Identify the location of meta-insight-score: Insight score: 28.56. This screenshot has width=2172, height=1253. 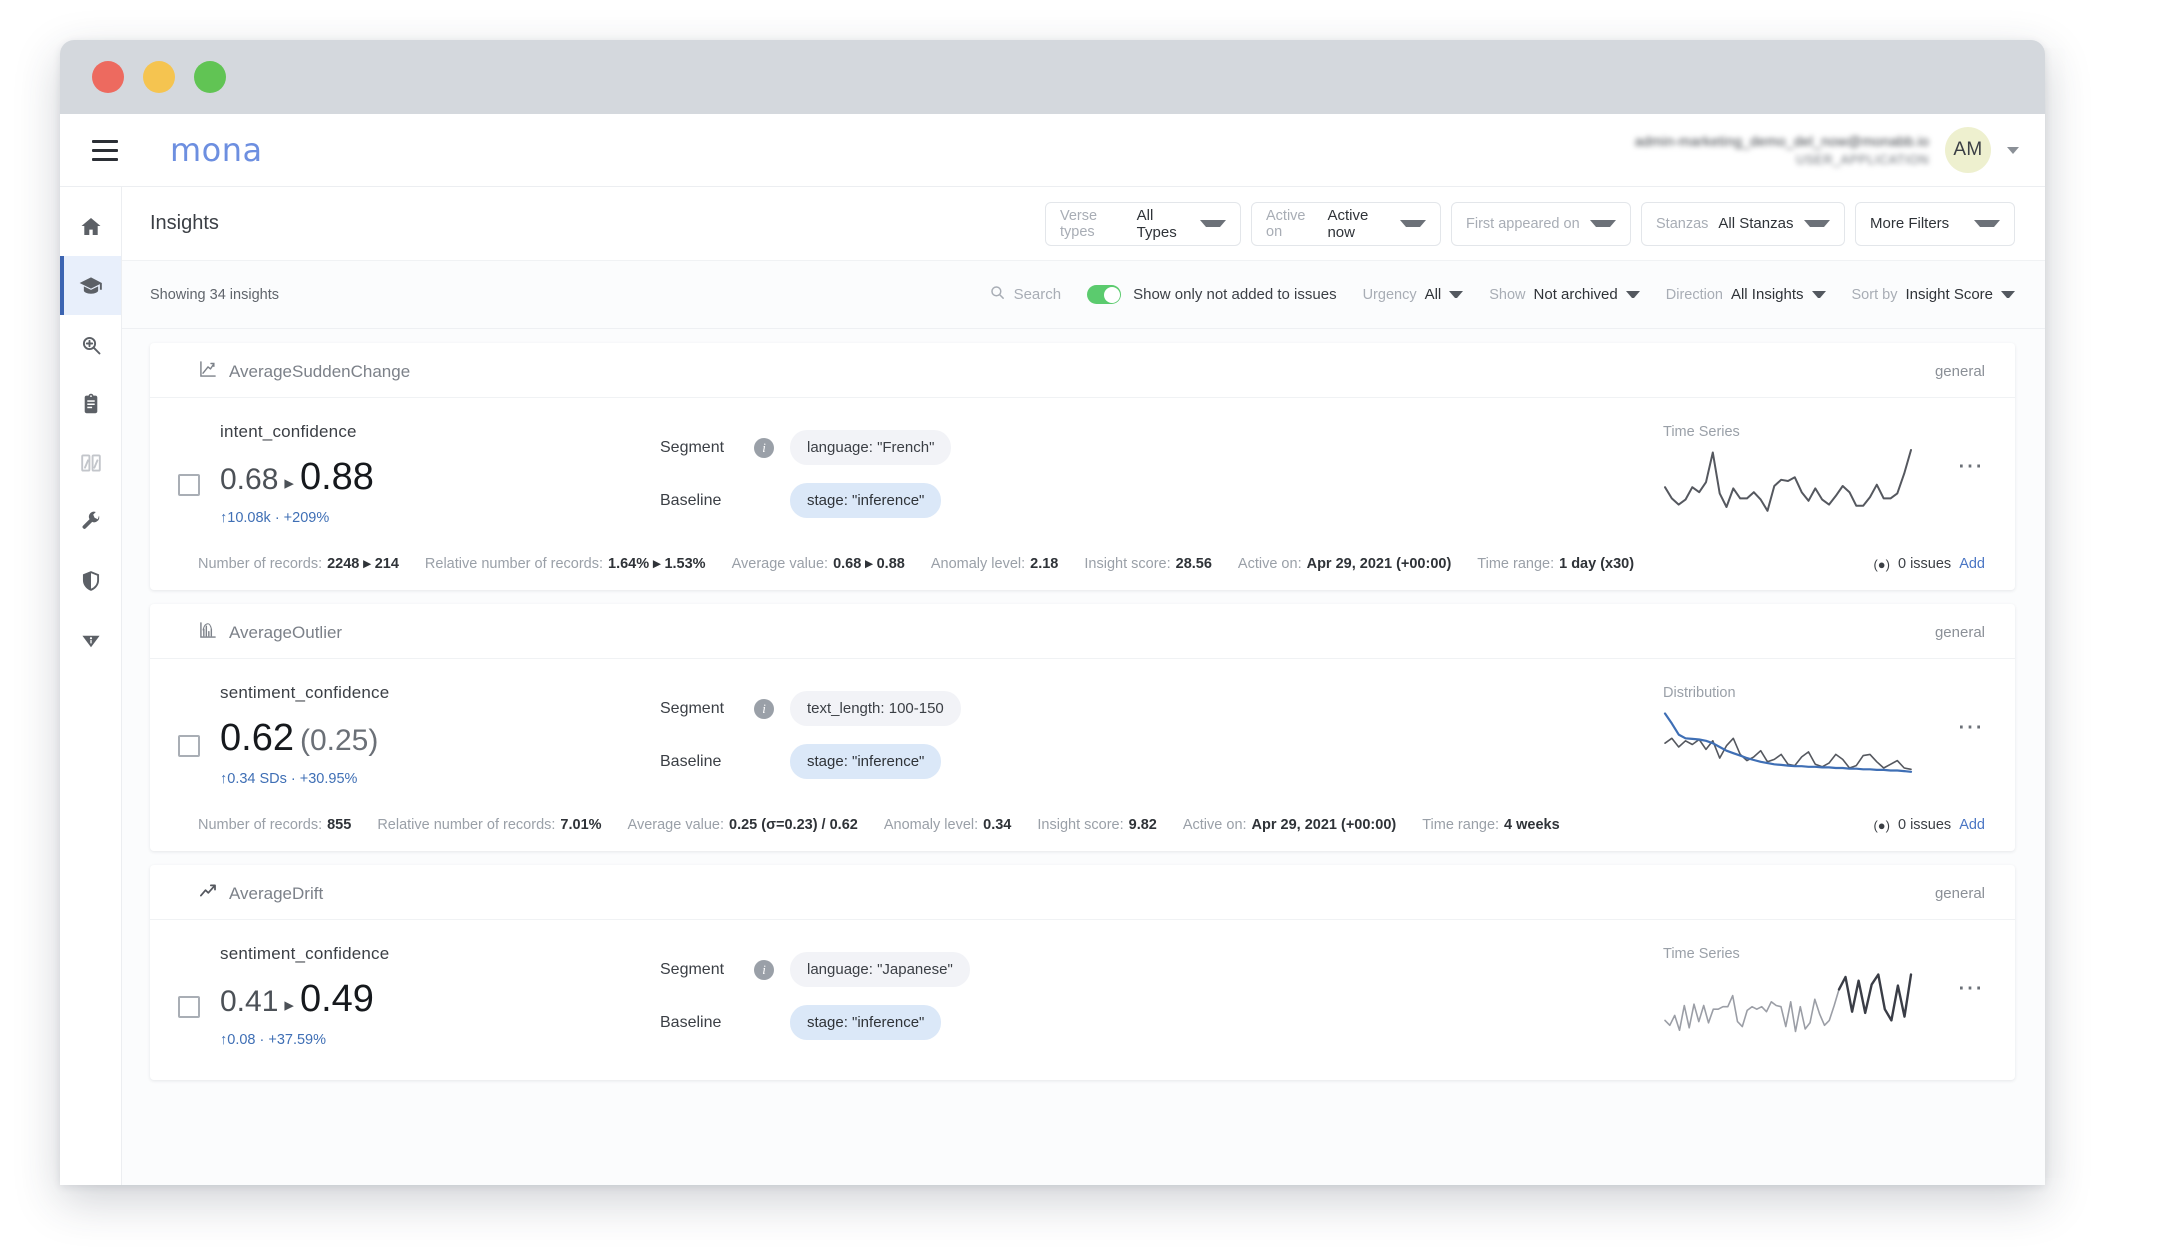
(1148, 564).